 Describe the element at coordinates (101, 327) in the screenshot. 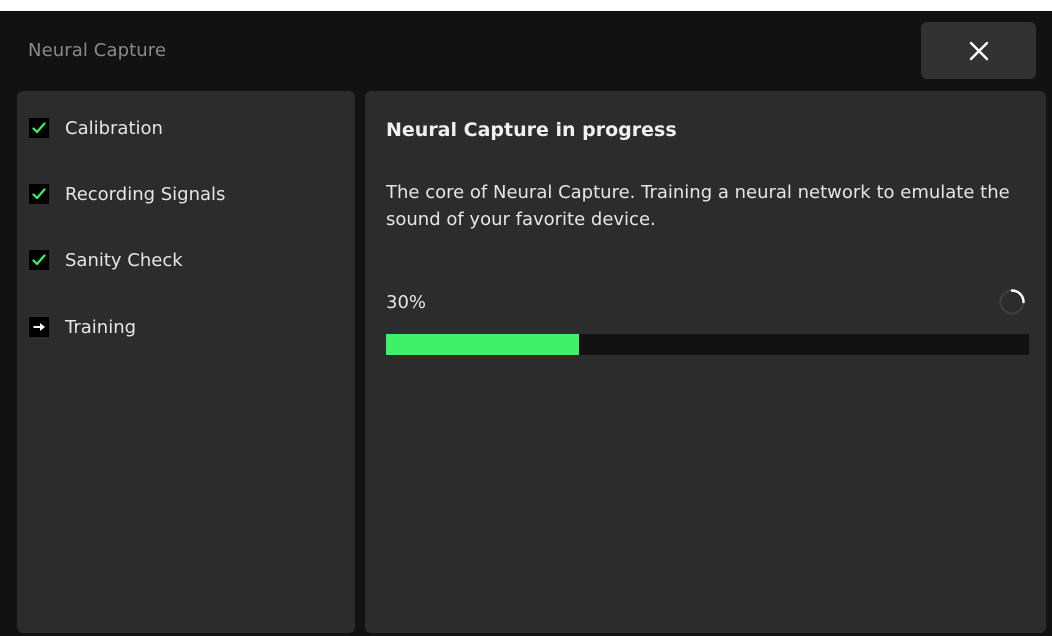

I see `step-label: Training` at that location.